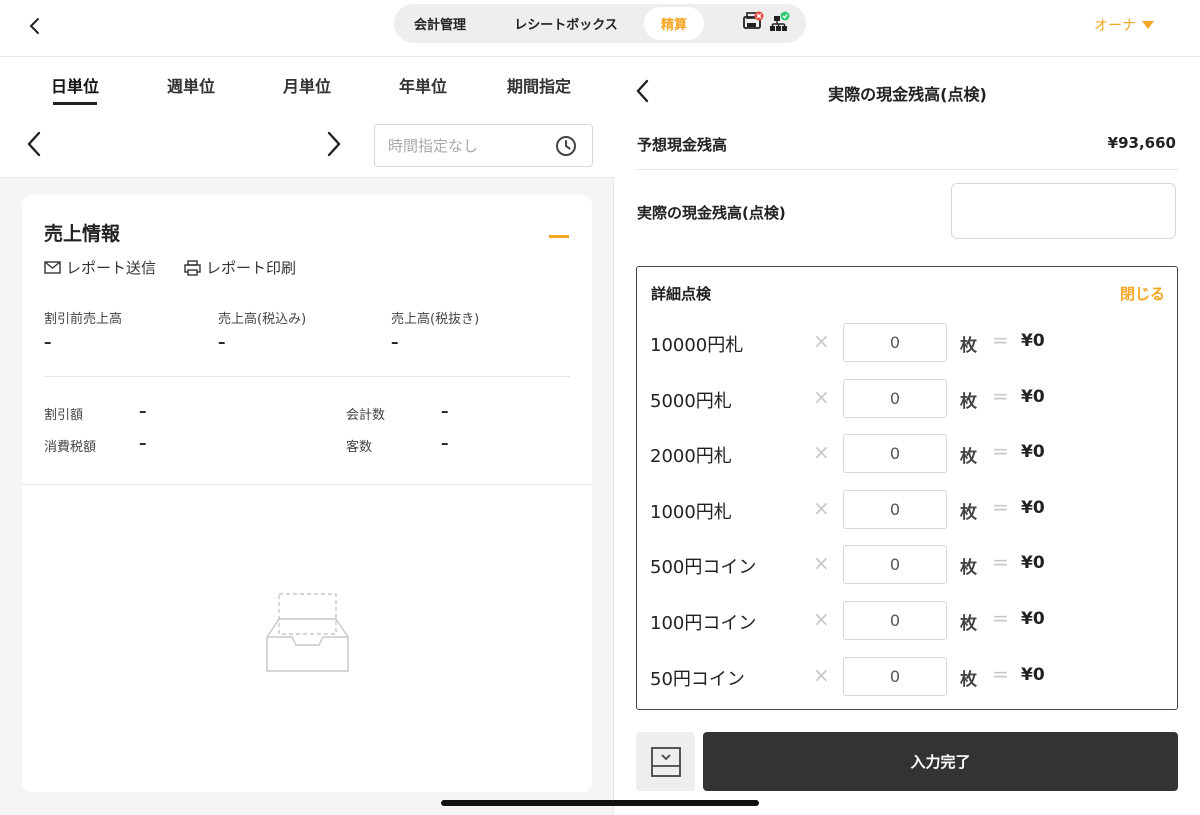 The height and width of the screenshot is (815, 1200). What do you see at coordinates (435, 319) in the screenshot?
I see `metric-label: 売上高(税抜き)` at bounding box center [435, 319].